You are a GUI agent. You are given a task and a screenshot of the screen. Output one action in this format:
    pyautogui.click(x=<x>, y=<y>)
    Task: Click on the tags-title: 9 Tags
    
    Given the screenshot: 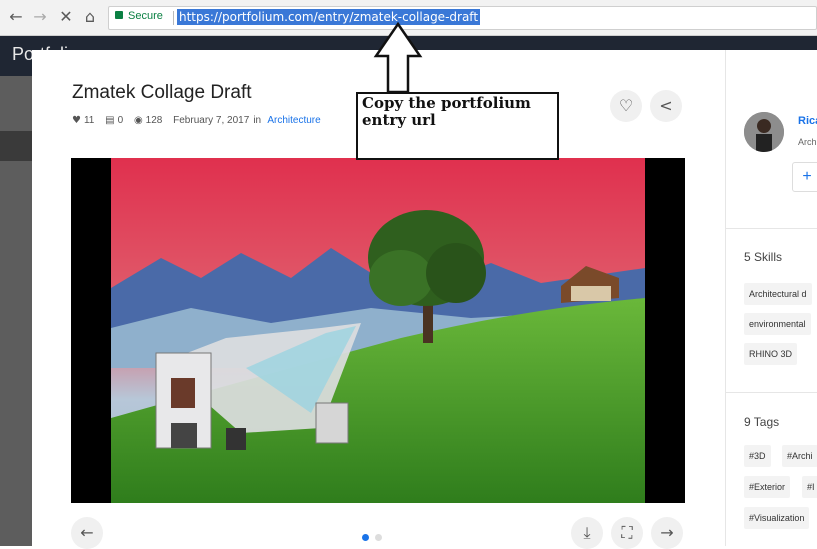 What is the action you would take?
    pyautogui.click(x=762, y=422)
    